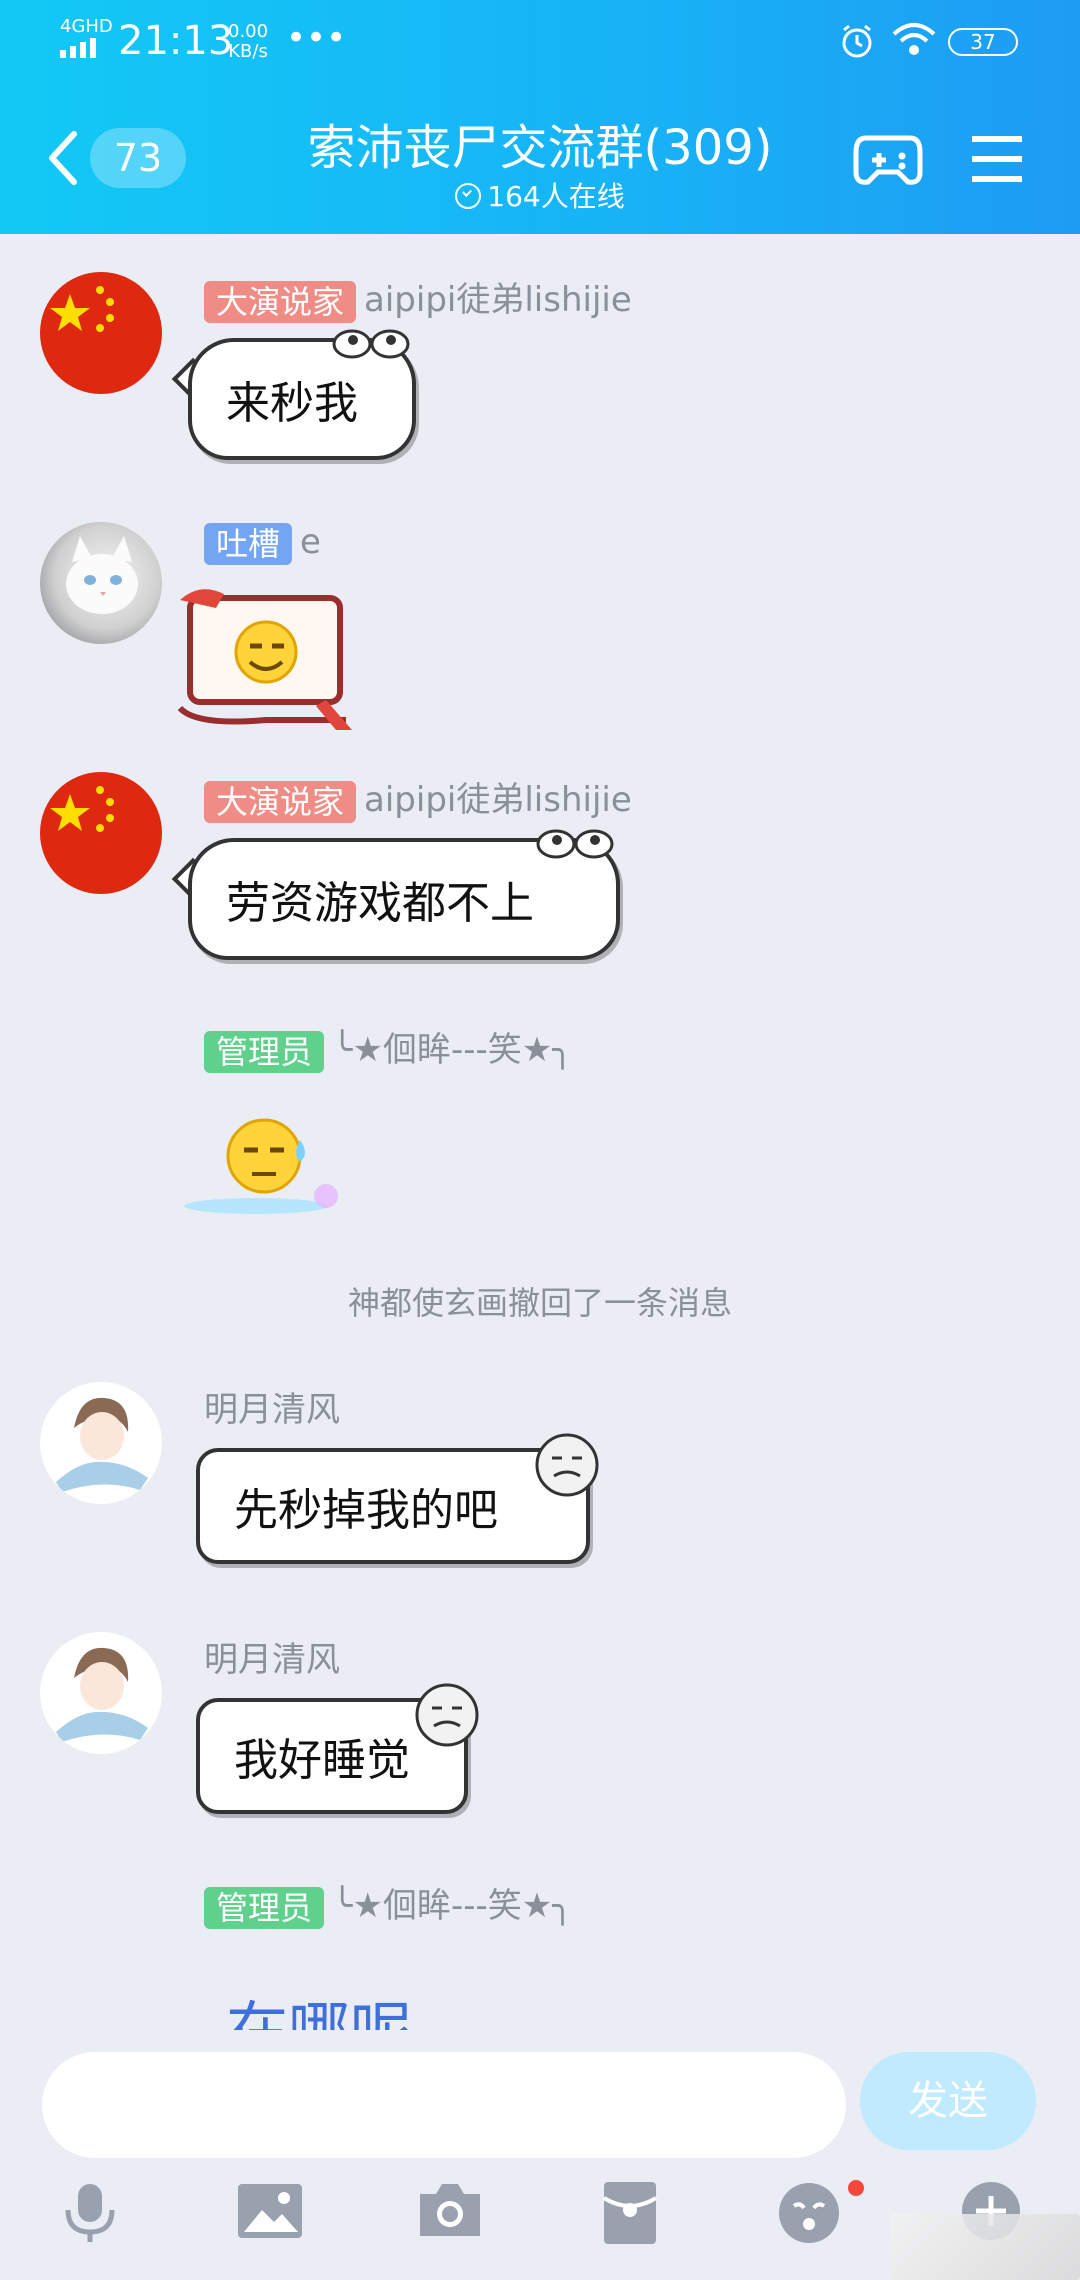 The image size is (1080, 2280). What do you see at coordinates (319, 2005) in the screenshot?
I see `message-text: 在哪呢` at bounding box center [319, 2005].